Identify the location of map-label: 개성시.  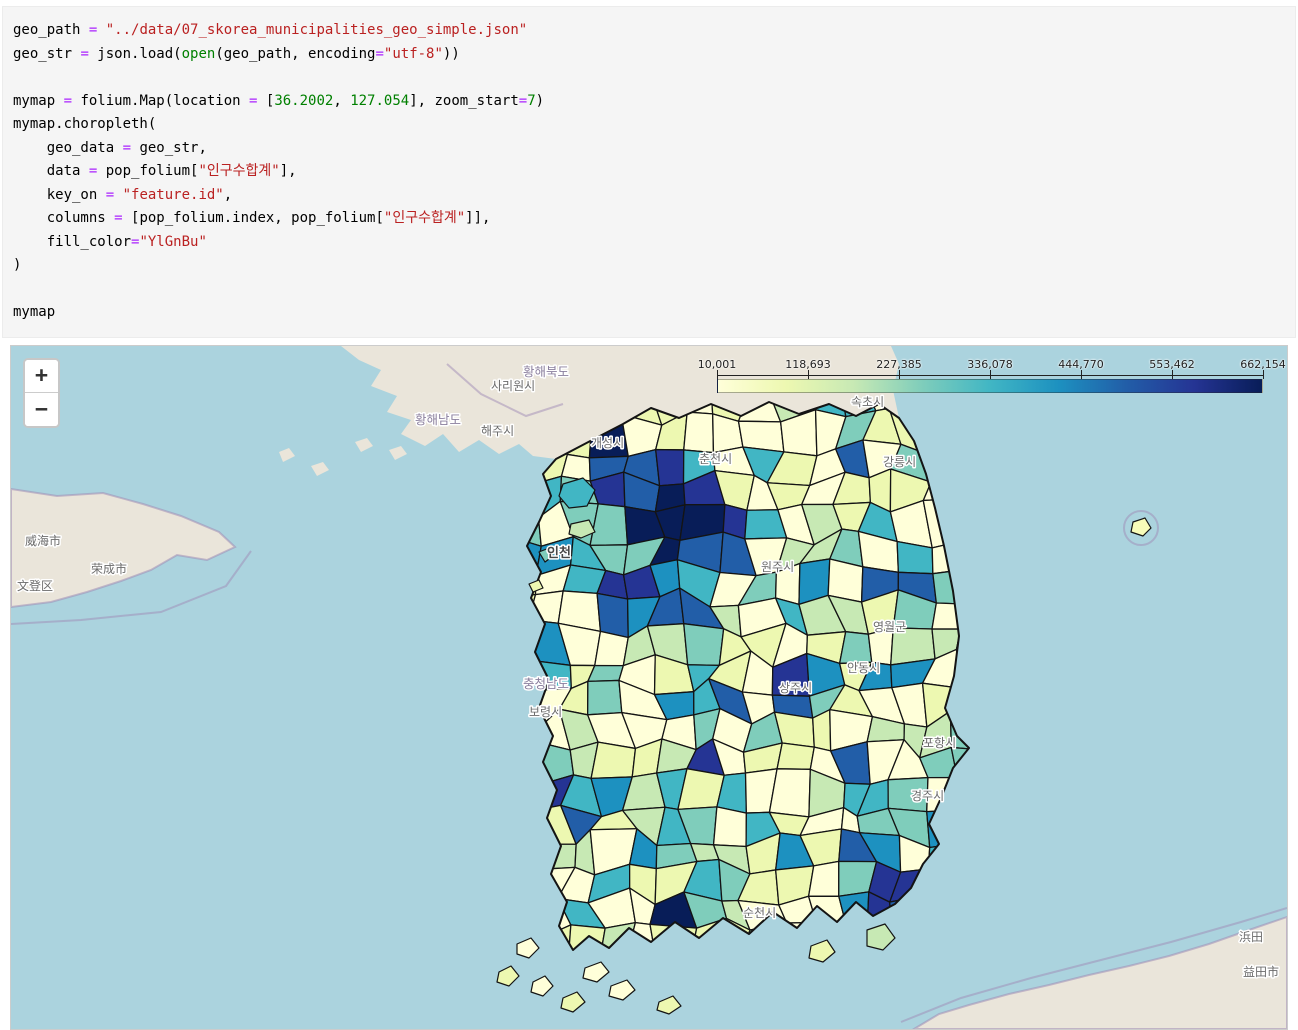
(607, 443).